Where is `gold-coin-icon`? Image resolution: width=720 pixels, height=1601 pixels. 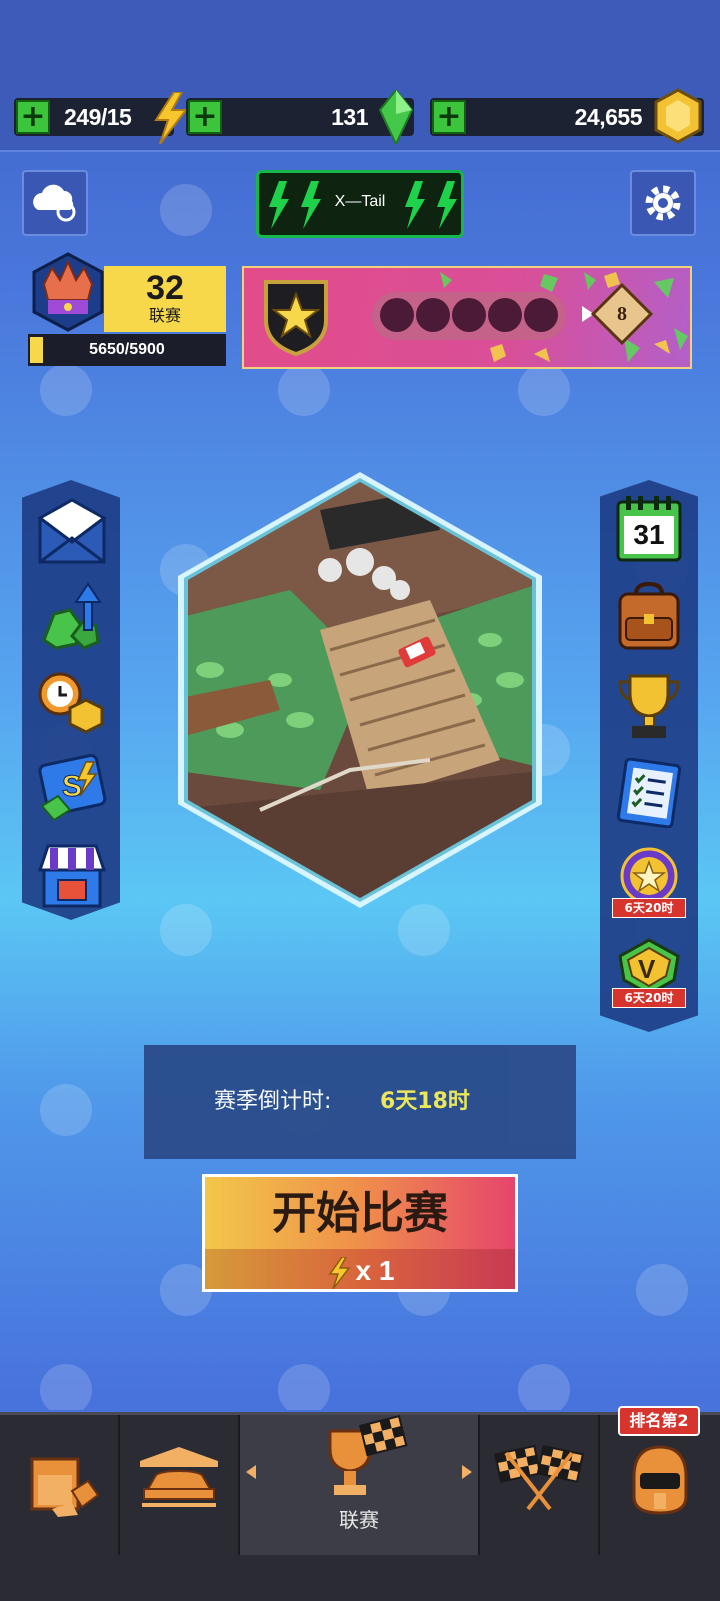
gold-coin-icon is located at coordinates (678, 116).